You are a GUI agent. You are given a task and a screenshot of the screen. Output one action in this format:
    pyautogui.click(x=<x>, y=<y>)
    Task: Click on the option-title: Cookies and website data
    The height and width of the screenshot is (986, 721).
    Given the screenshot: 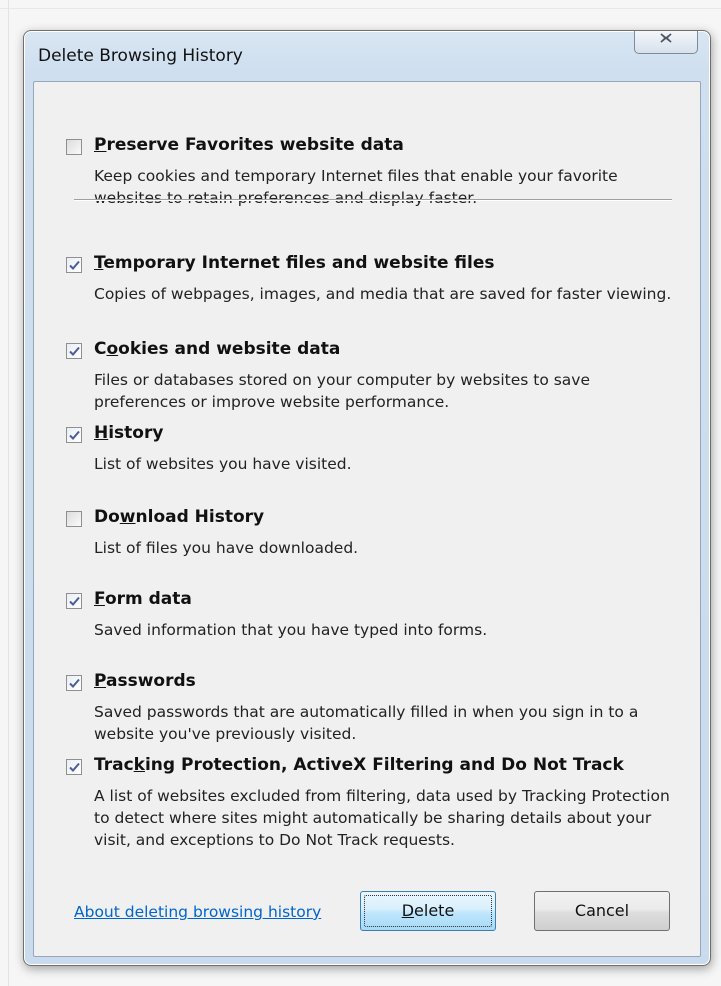 What is the action you would take?
    pyautogui.click(x=217, y=349)
    